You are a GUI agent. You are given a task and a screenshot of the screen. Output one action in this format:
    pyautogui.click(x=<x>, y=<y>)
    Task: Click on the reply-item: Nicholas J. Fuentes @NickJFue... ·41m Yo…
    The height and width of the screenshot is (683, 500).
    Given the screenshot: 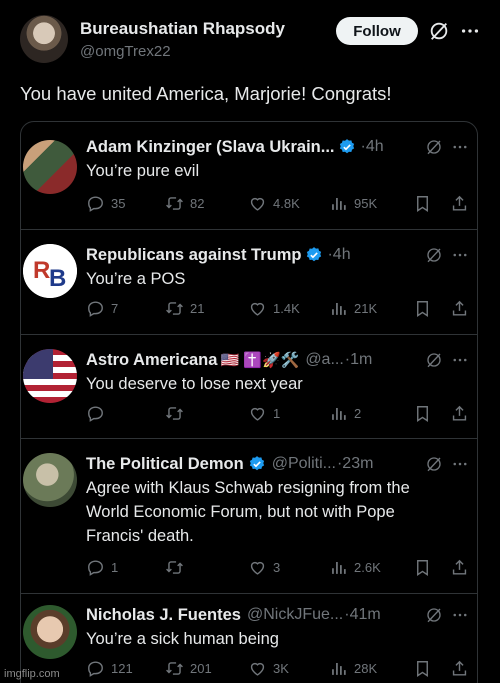 What is the action you would take?
    pyautogui.click(x=249, y=638)
    